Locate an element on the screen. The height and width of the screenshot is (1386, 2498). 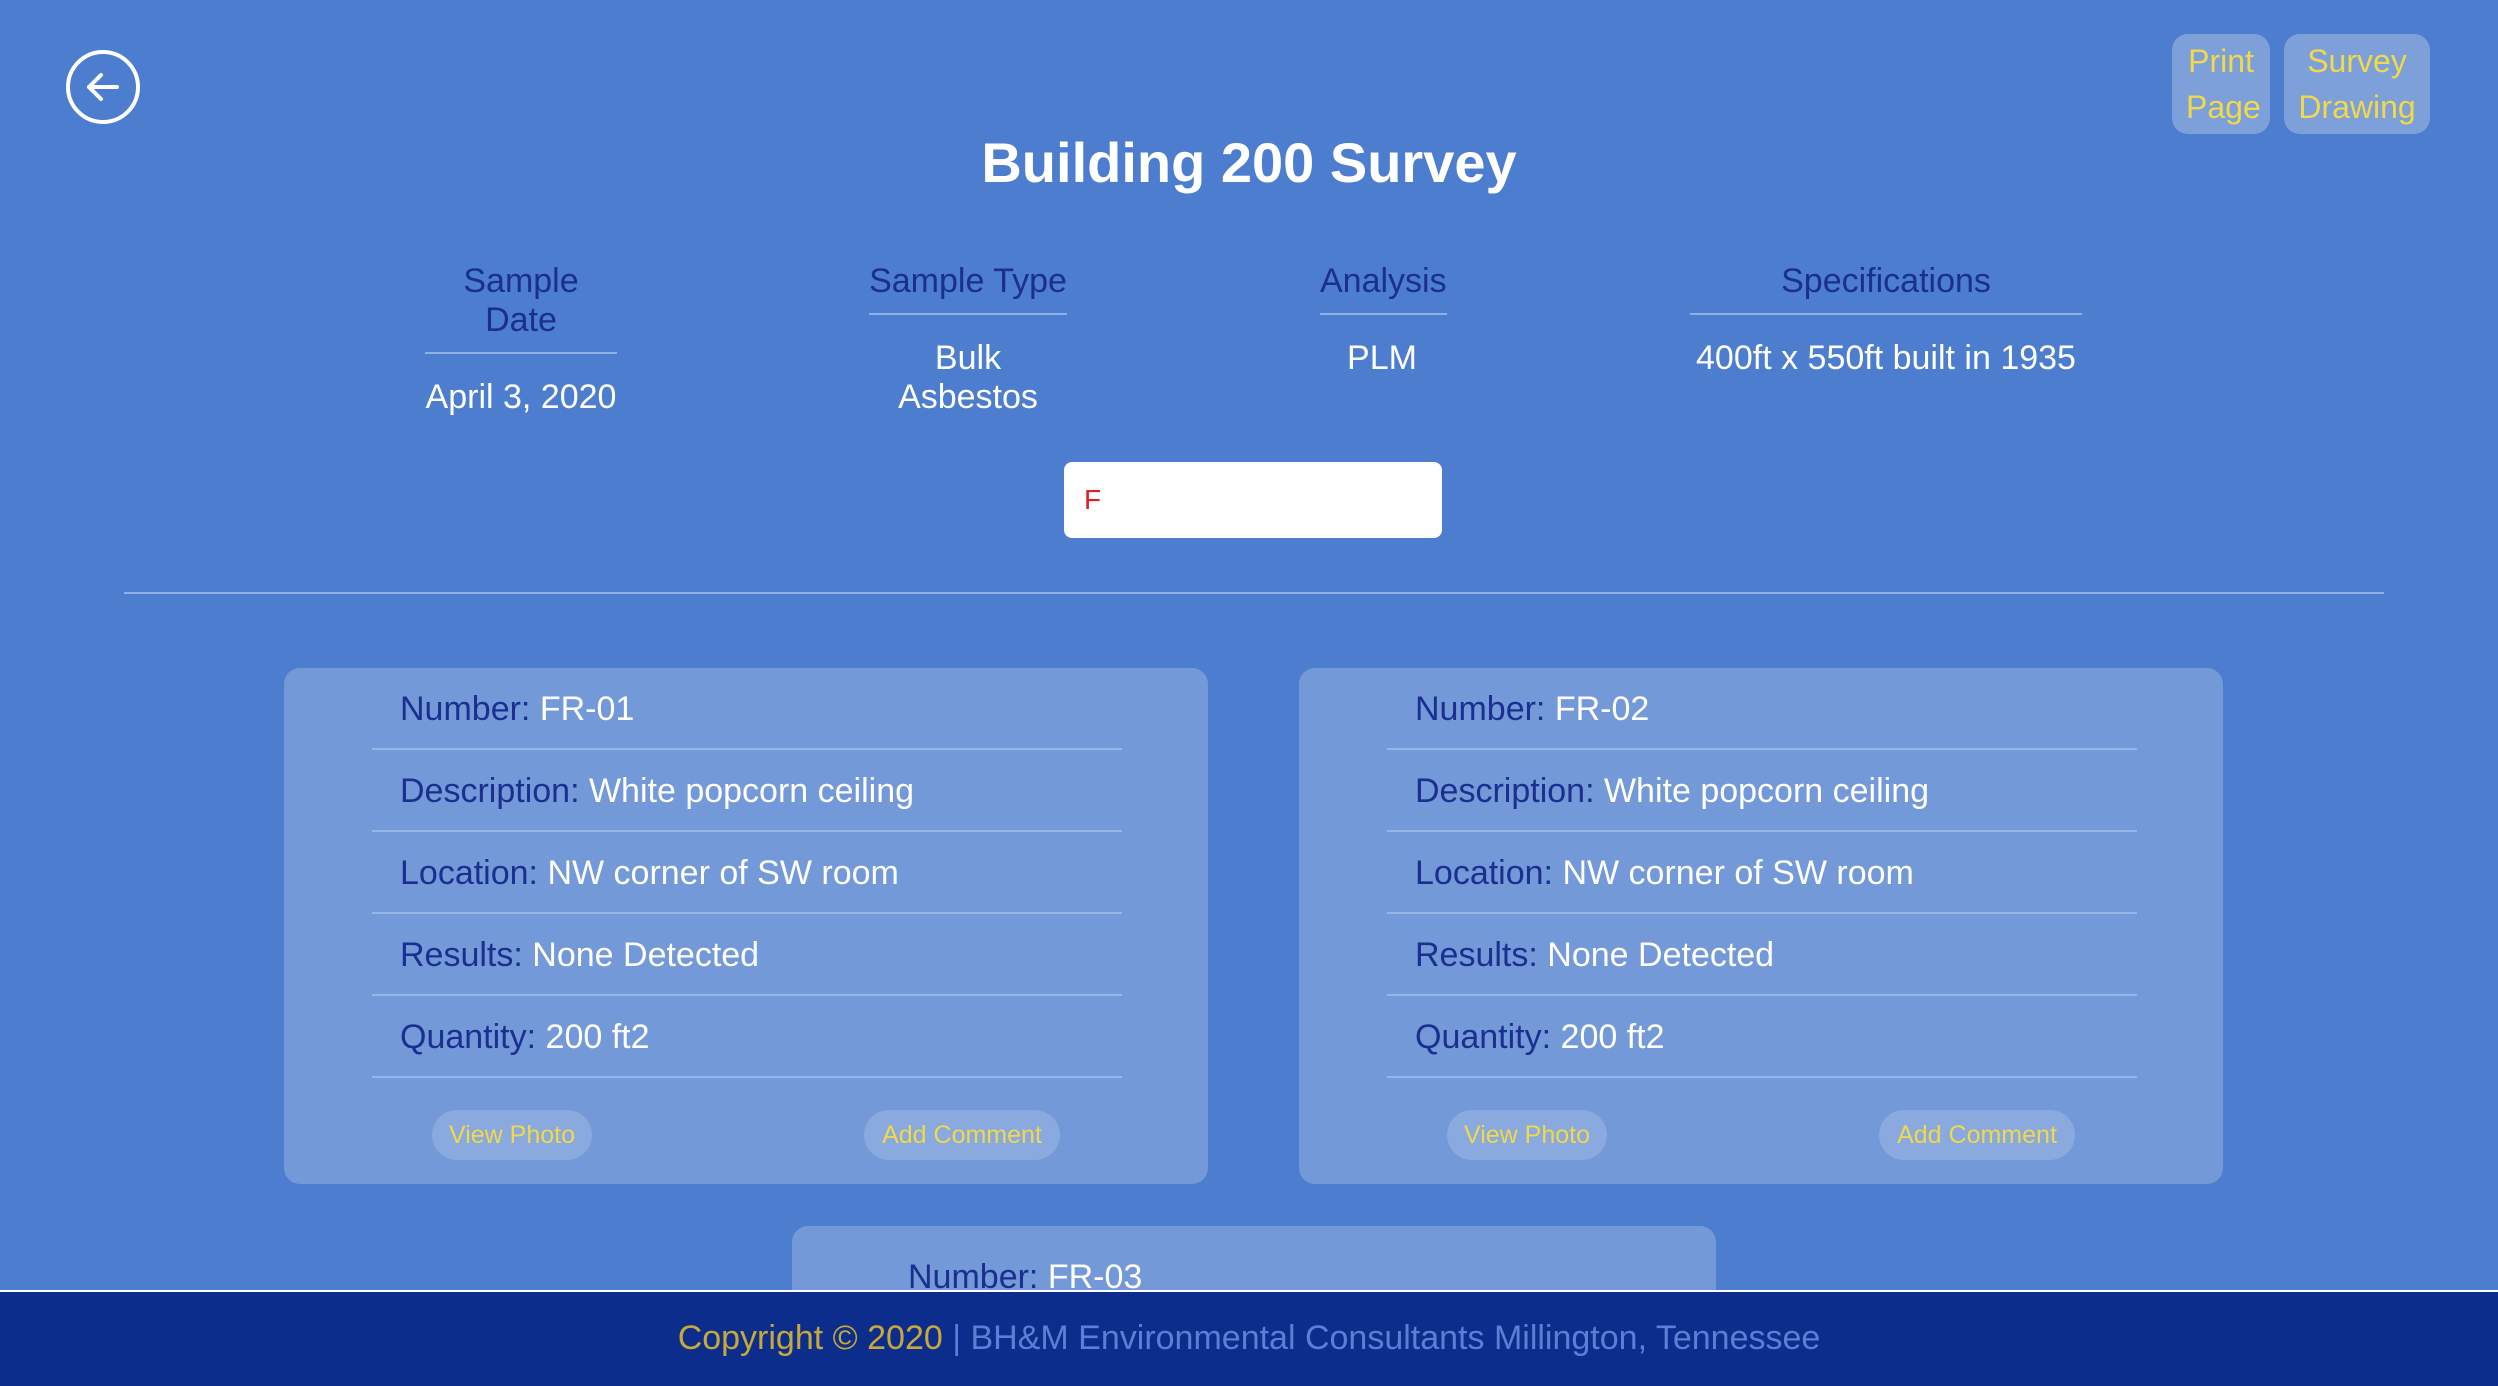
sample-date-column: Sample Date April 3, 2020 is located at coordinates (521, 339).